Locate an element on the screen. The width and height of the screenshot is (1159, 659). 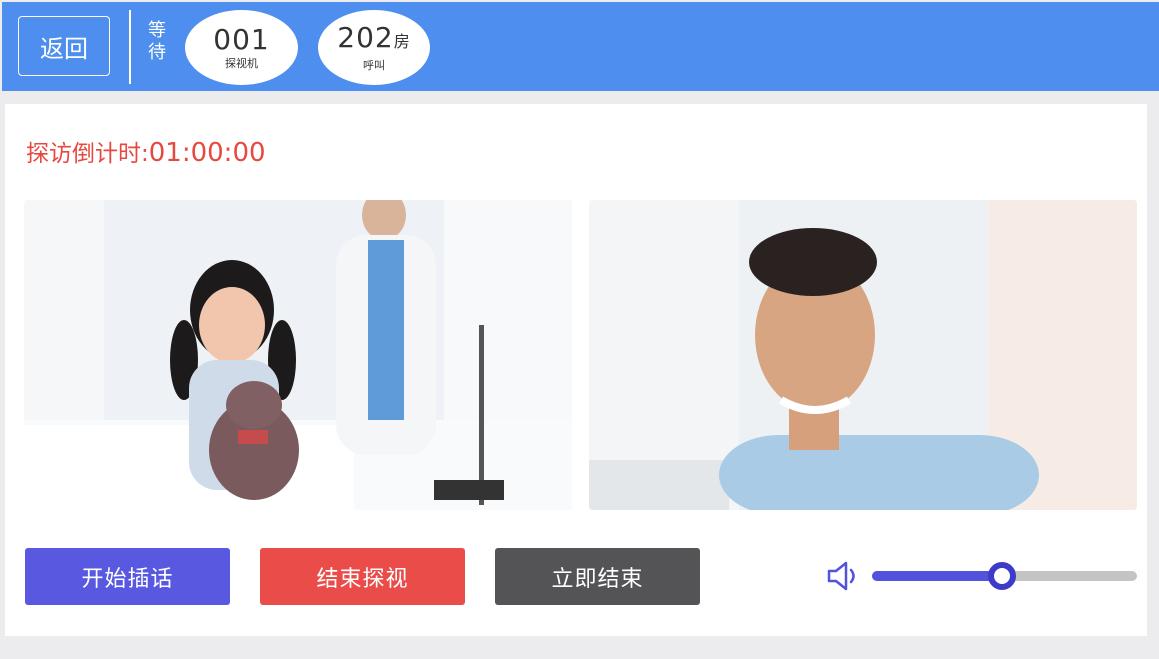
volume-slider-fill is located at coordinates (937, 576).